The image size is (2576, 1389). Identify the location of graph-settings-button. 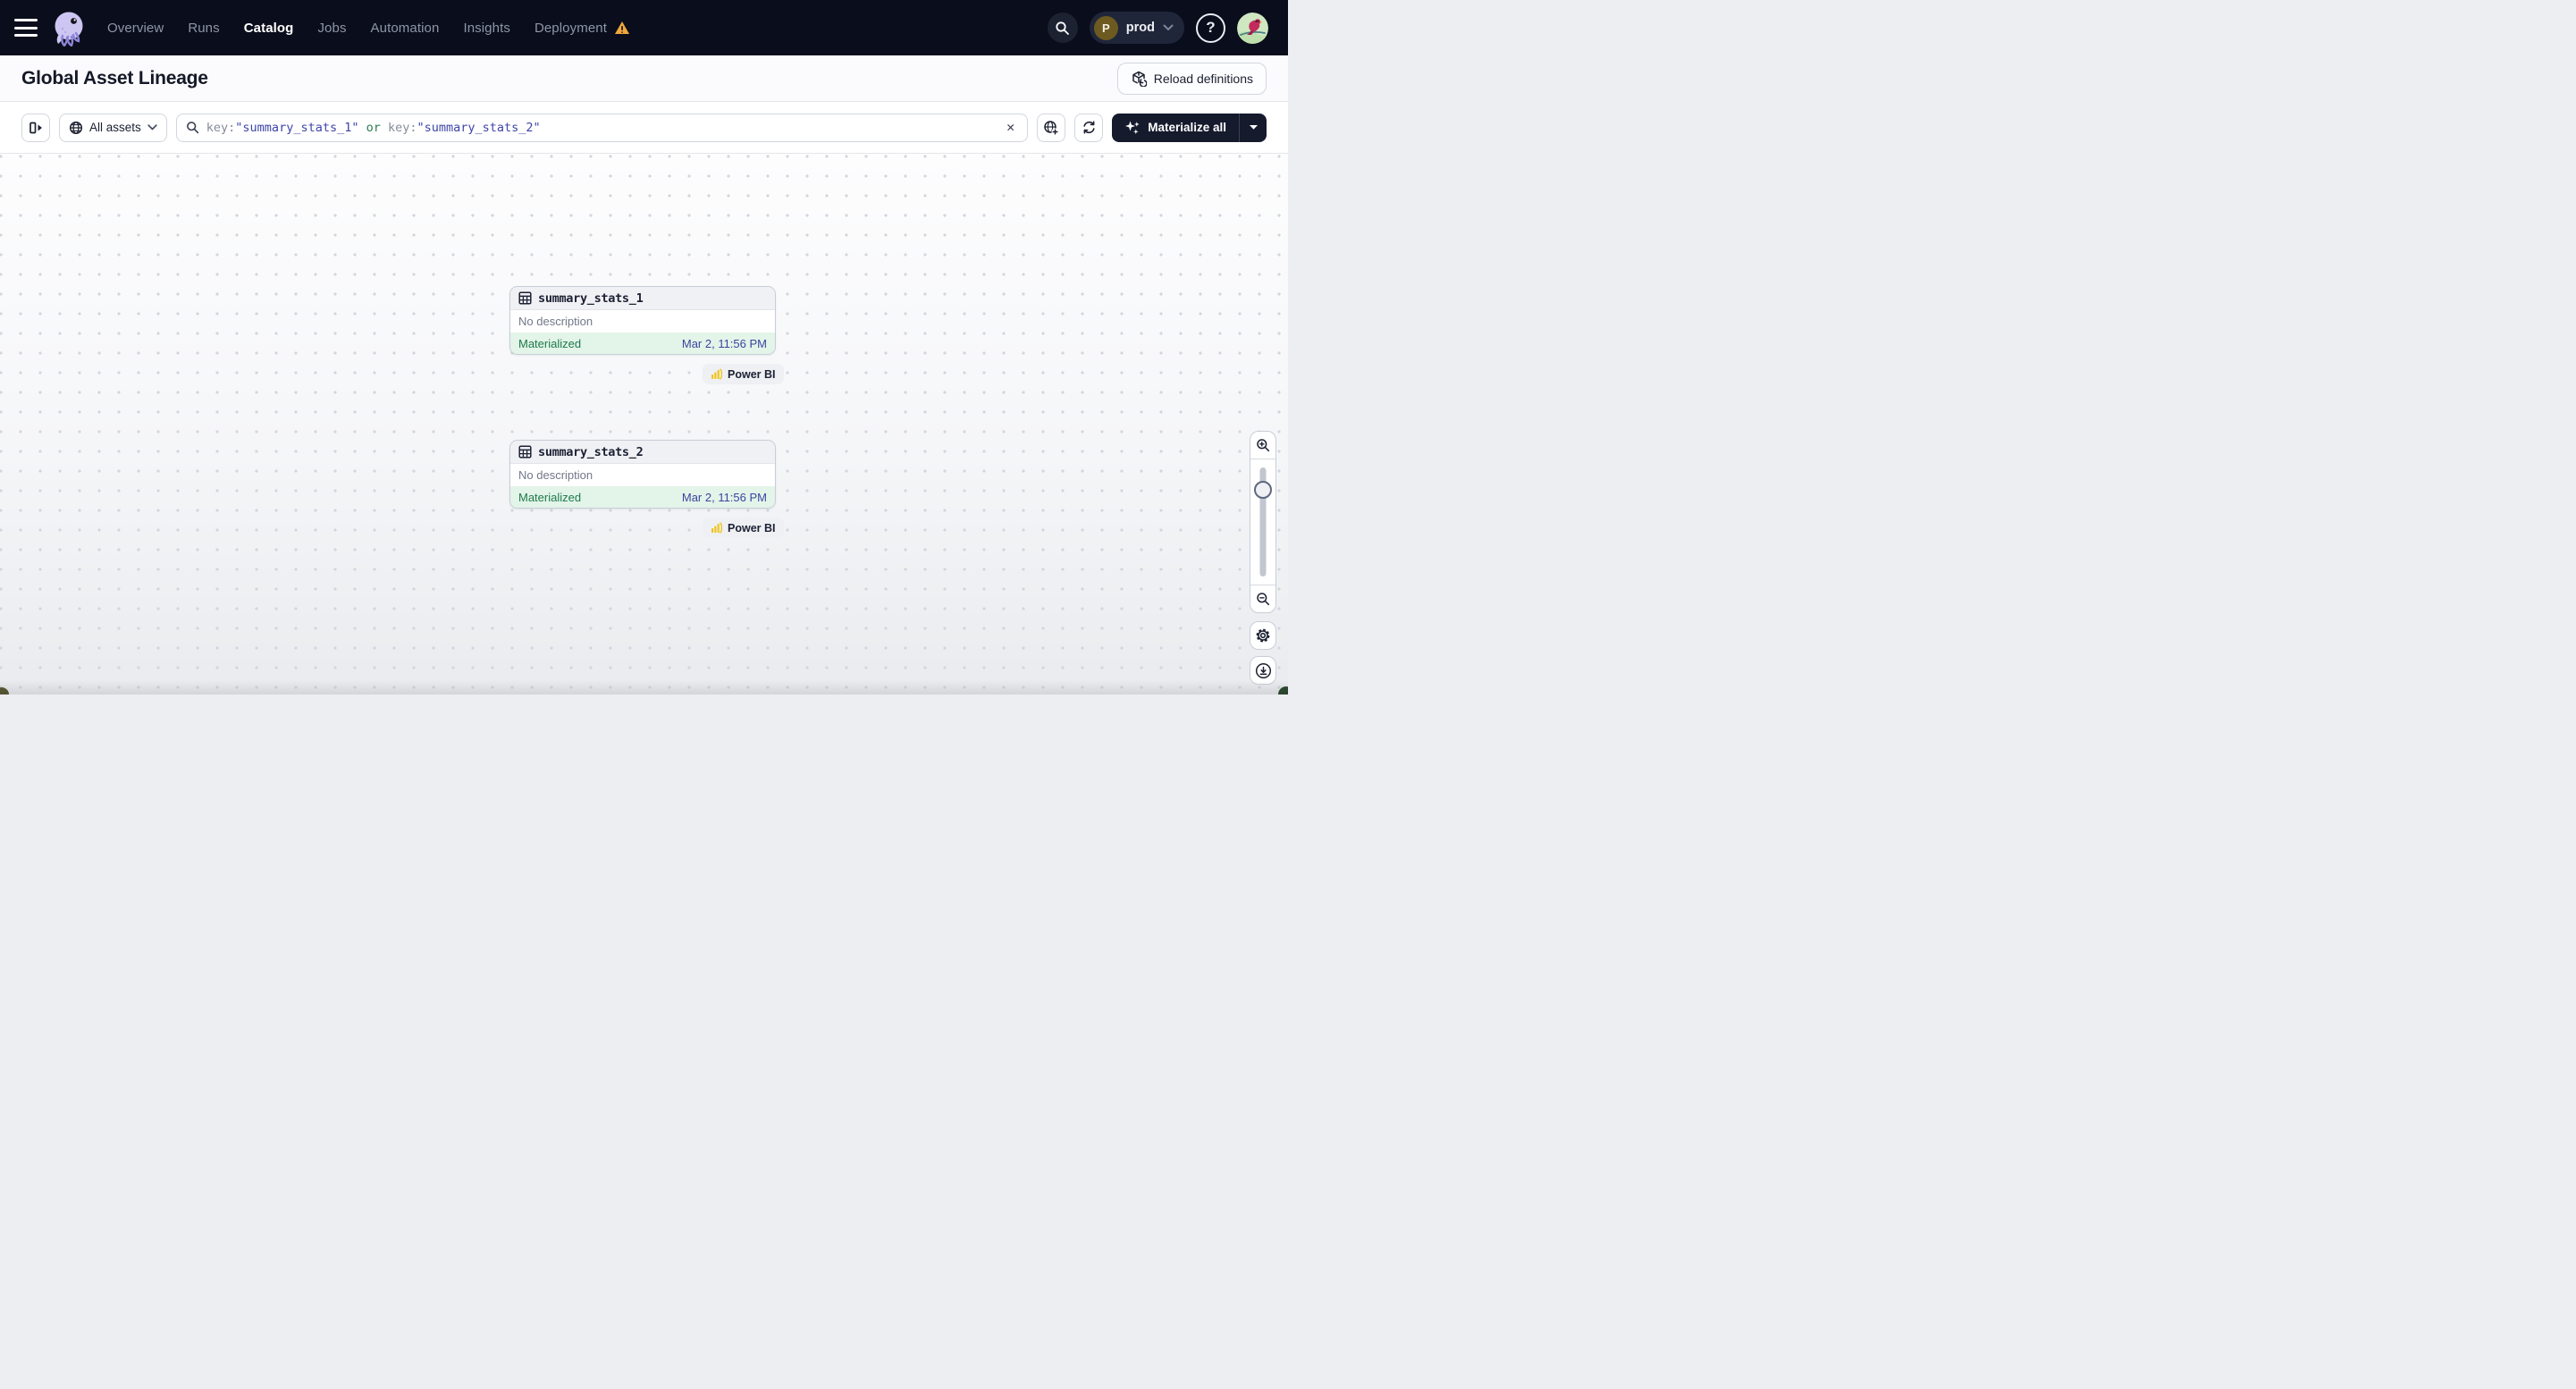
(1263, 635).